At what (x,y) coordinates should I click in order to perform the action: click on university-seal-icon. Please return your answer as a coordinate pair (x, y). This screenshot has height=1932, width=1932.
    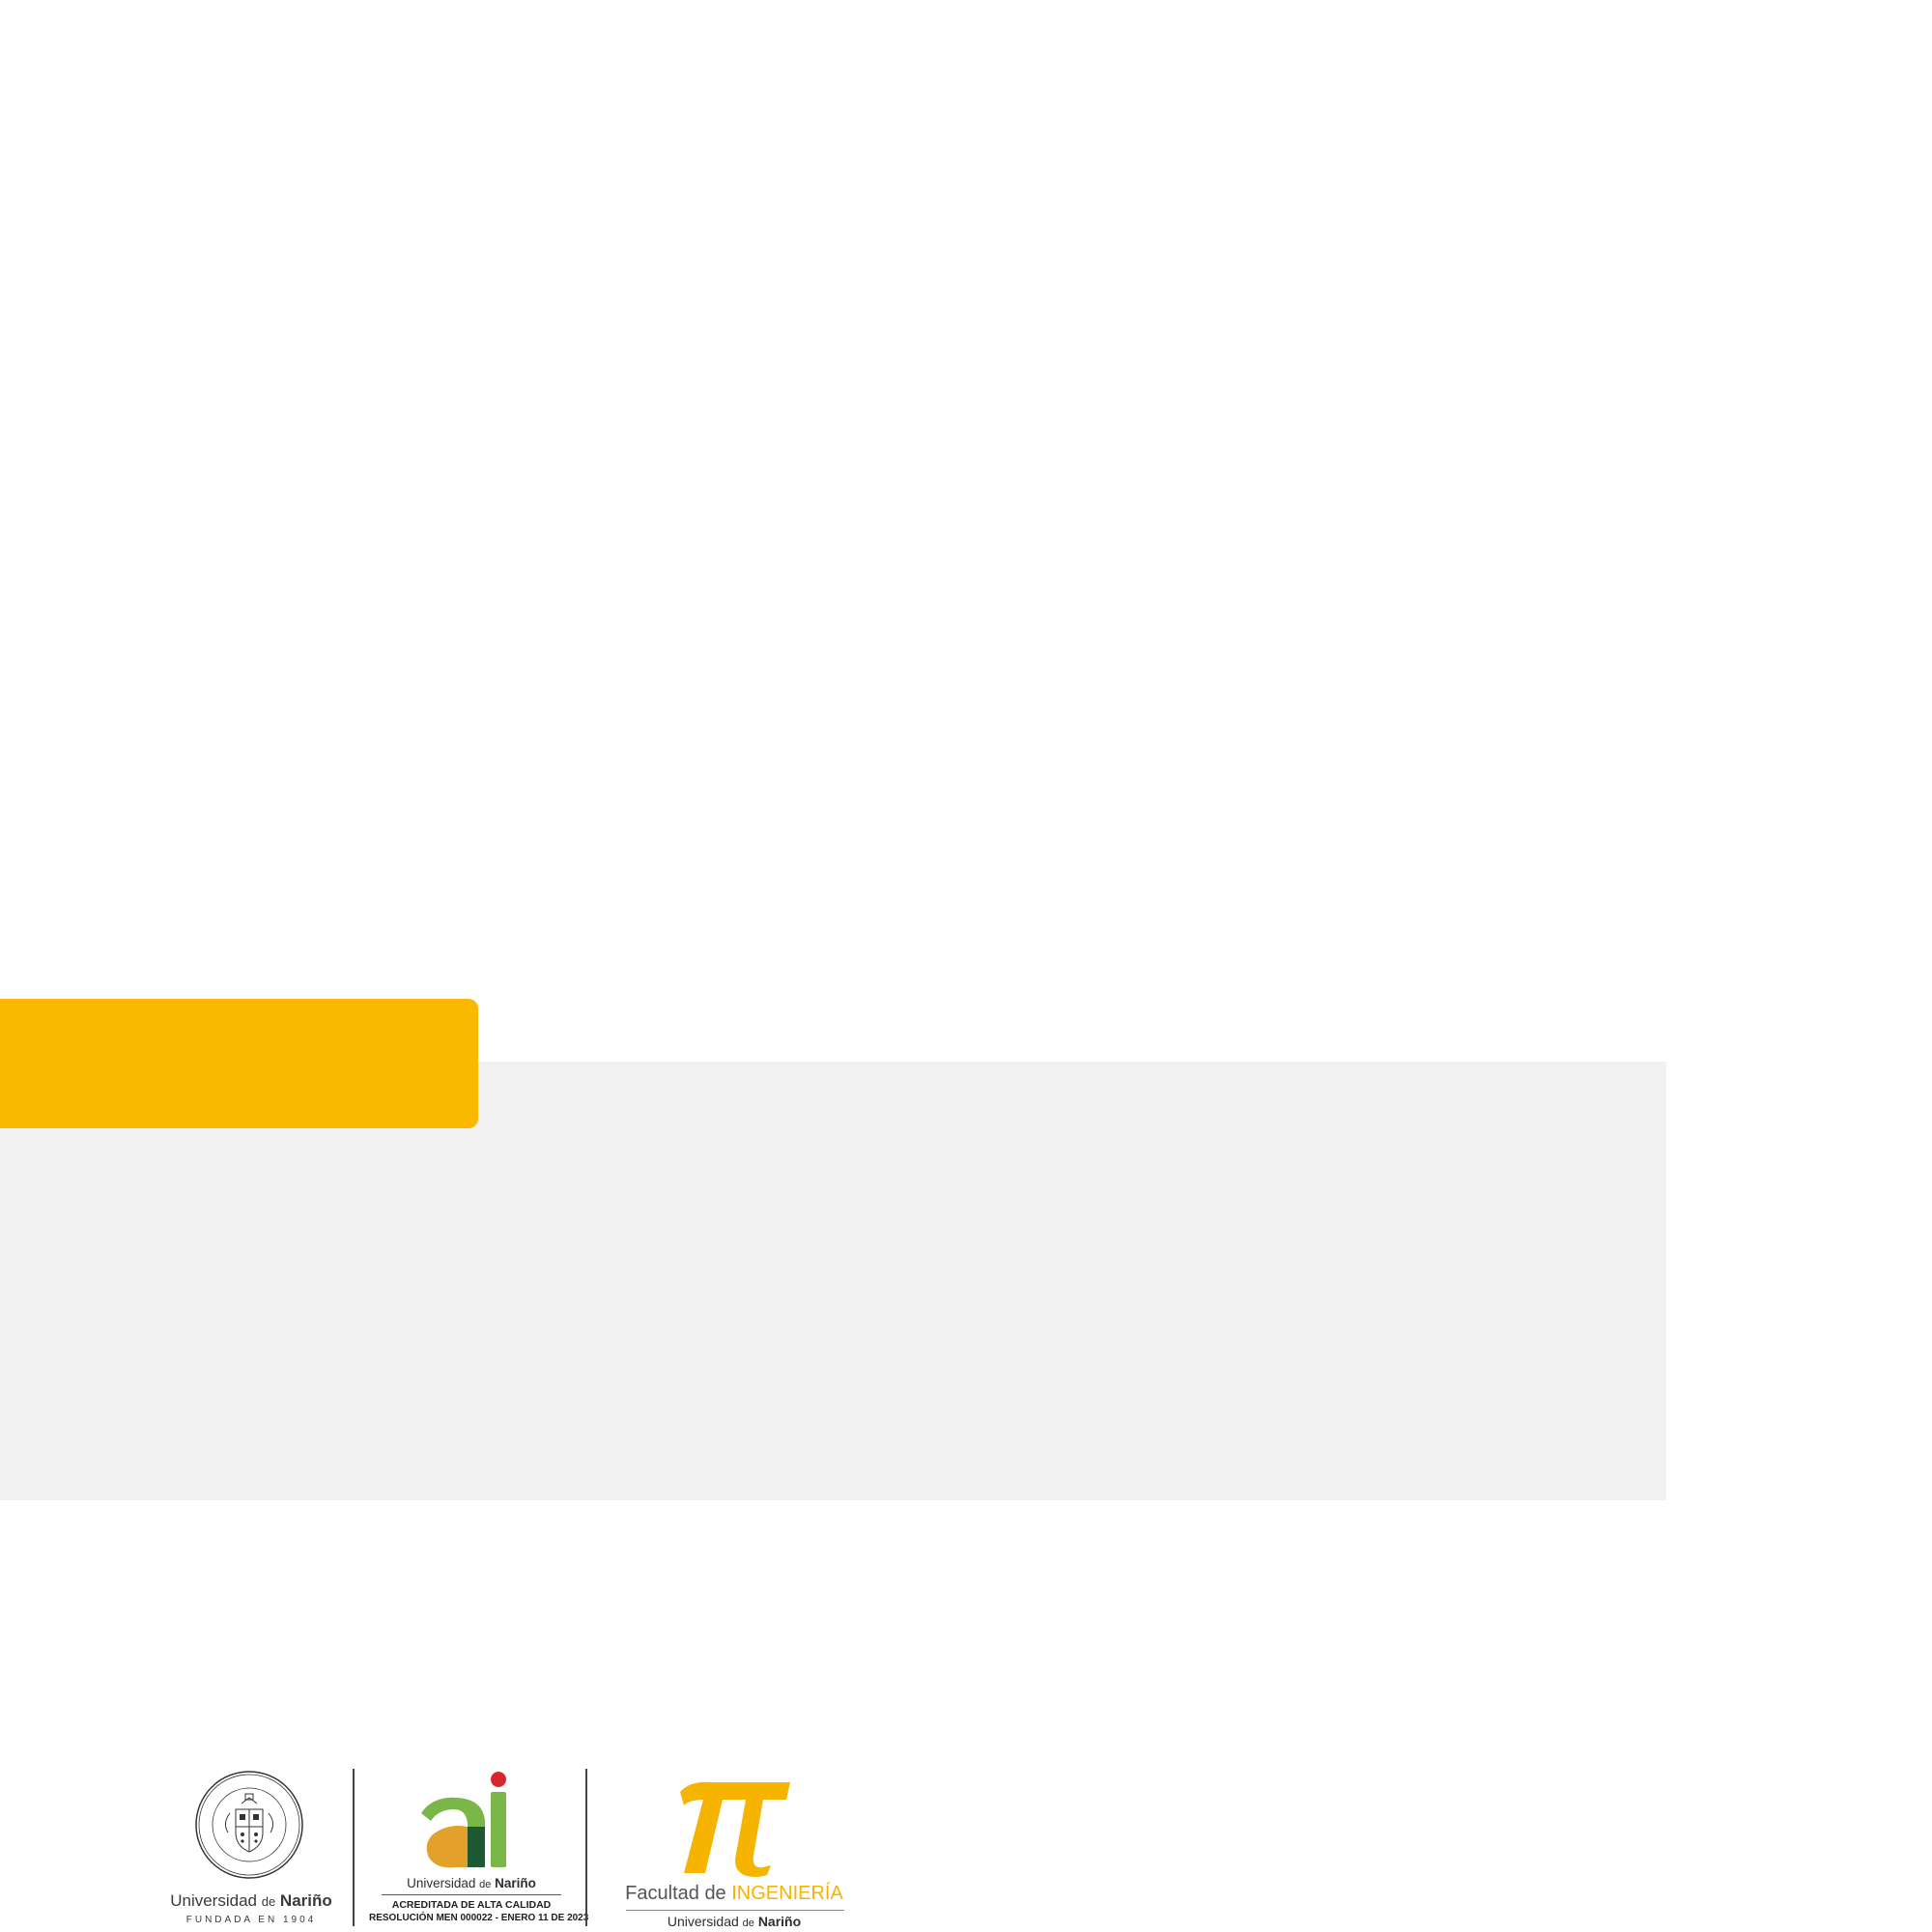
    Looking at the image, I should click on (249, 1825).